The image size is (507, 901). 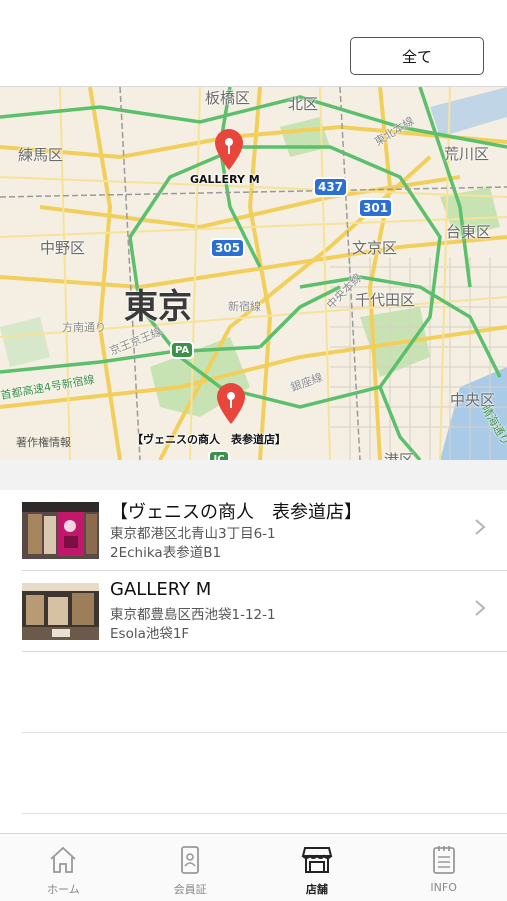 I want to click on map-label-itabashi: 板橋区, so click(x=228, y=98).